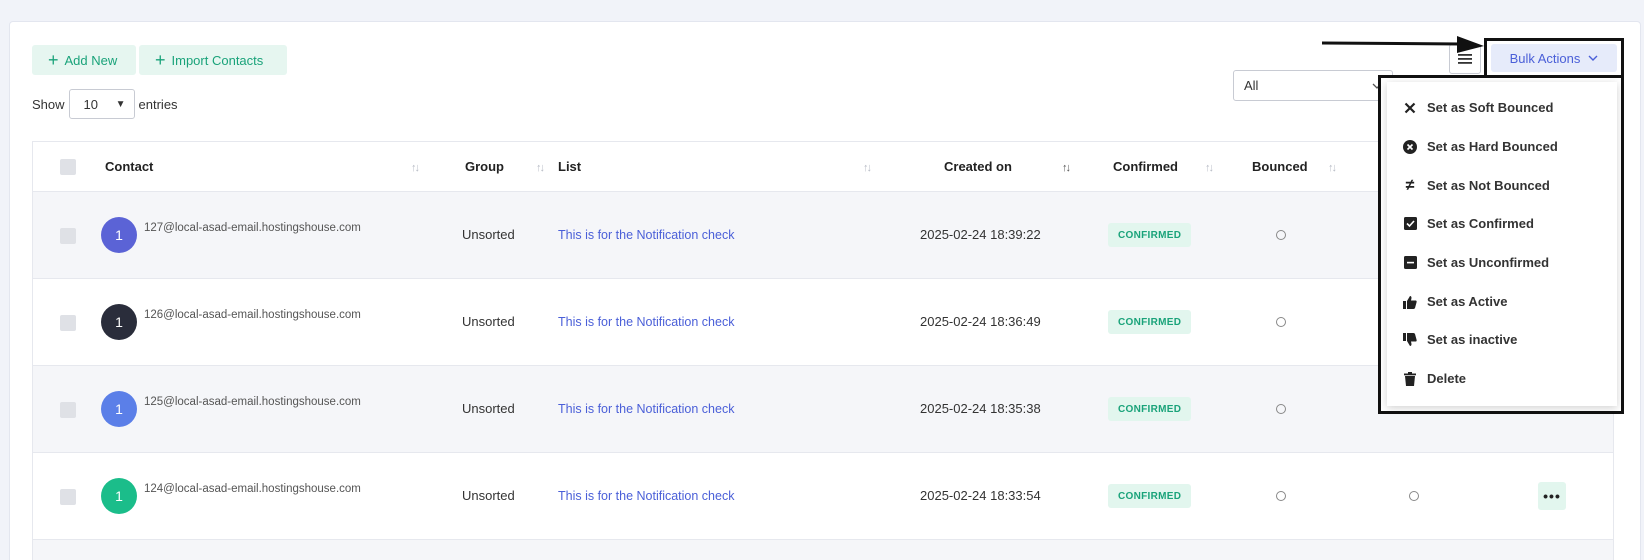 This screenshot has height=560, width=1644. Describe the element at coordinates (484, 166) in the screenshot. I see `column-group: Group` at that location.